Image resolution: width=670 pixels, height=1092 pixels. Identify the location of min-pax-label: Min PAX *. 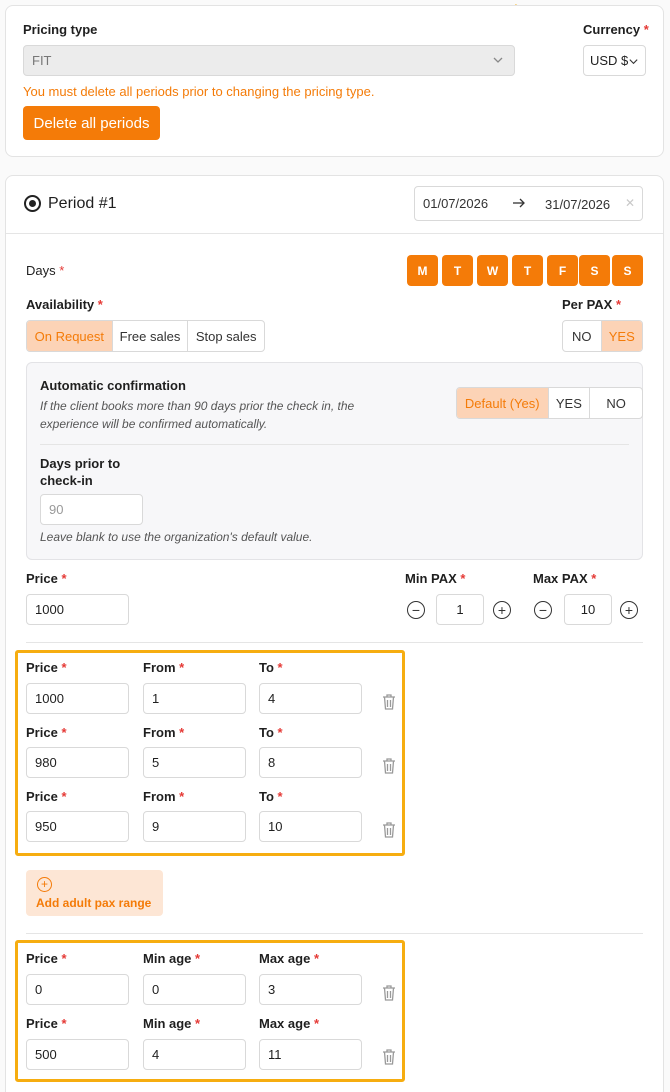
(435, 578).